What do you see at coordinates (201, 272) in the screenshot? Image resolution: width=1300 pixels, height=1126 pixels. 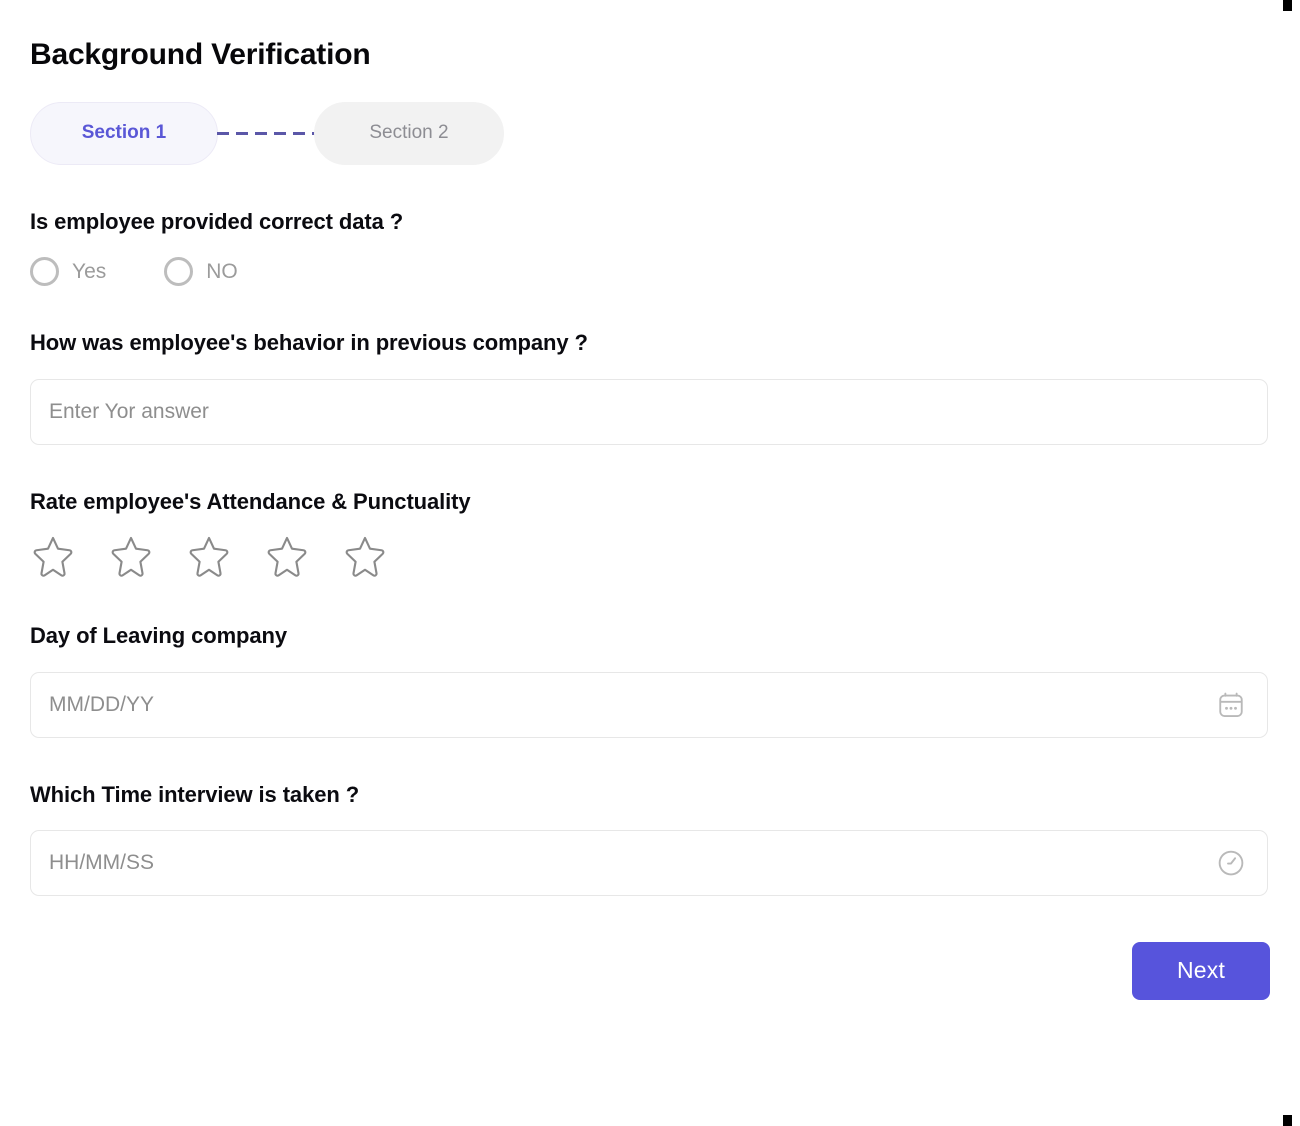 I see `radio-option-no: NO` at bounding box center [201, 272].